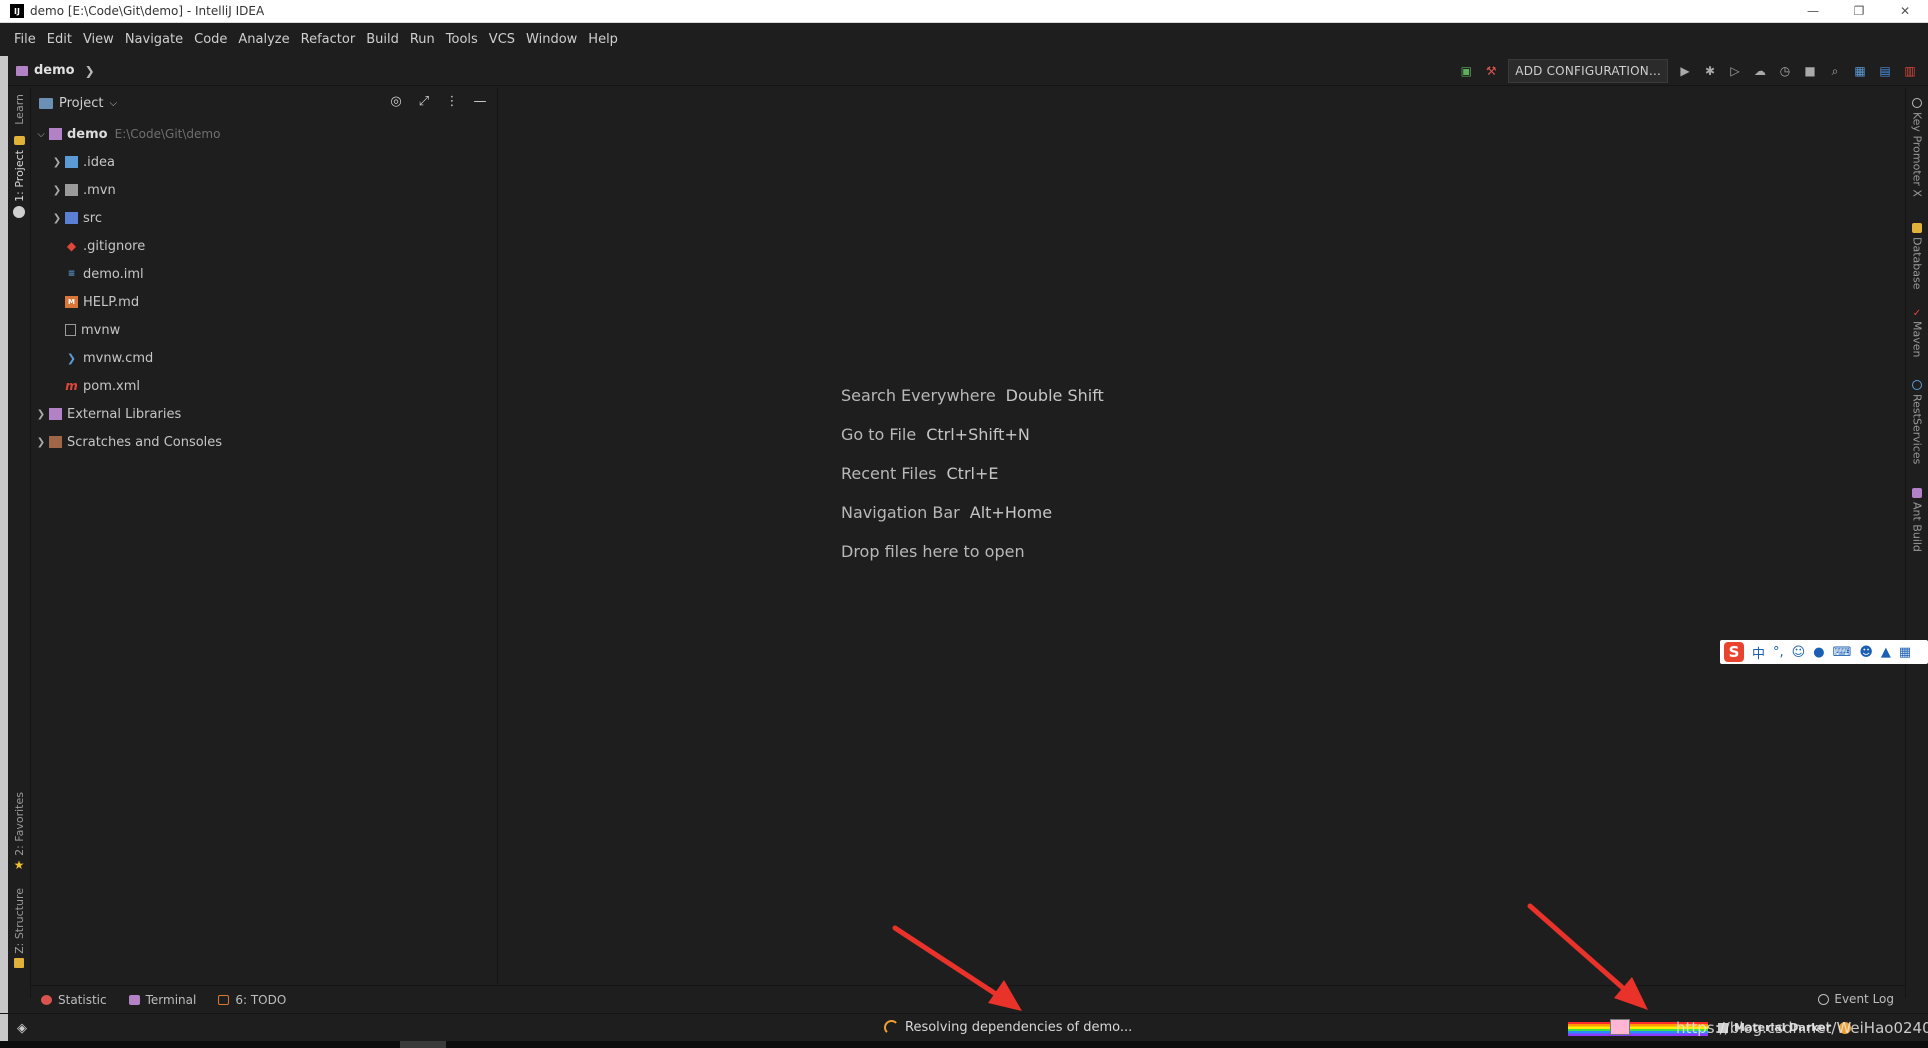 The width and height of the screenshot is (1928, 1048). Describe the element at coordinates (1054, 395) in the screenshot. I see `hint-shortcut: Double Shift` at that location.